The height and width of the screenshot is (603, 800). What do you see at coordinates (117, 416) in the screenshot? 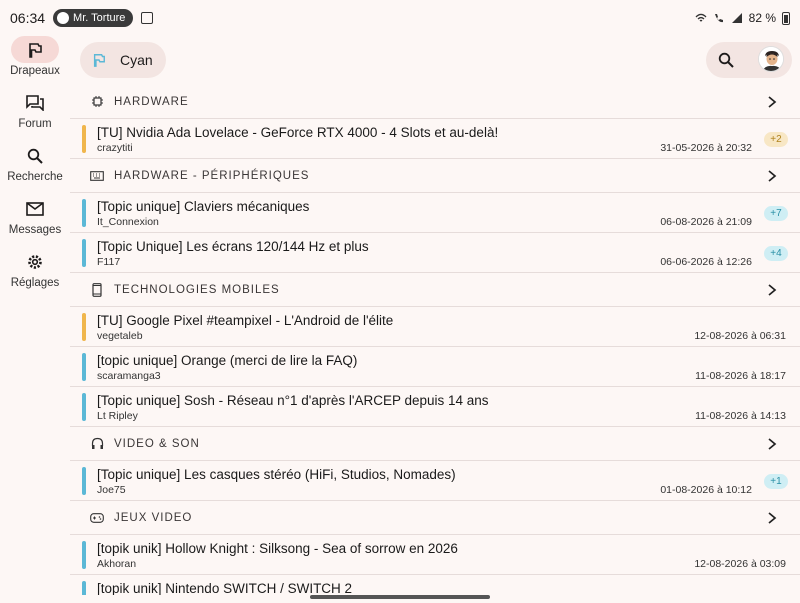
I see `topic-author: Lt Ripley` at bounding box center [117, 416].